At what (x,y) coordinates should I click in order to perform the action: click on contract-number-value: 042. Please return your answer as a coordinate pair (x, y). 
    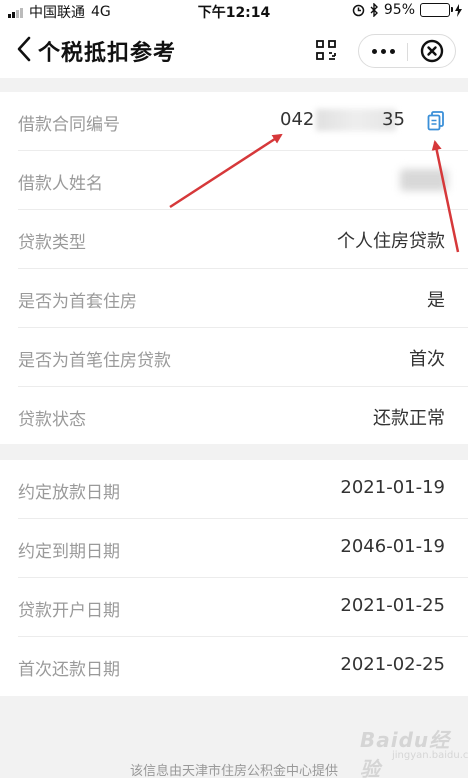
    Looking at the image, I should click on (339, 120).